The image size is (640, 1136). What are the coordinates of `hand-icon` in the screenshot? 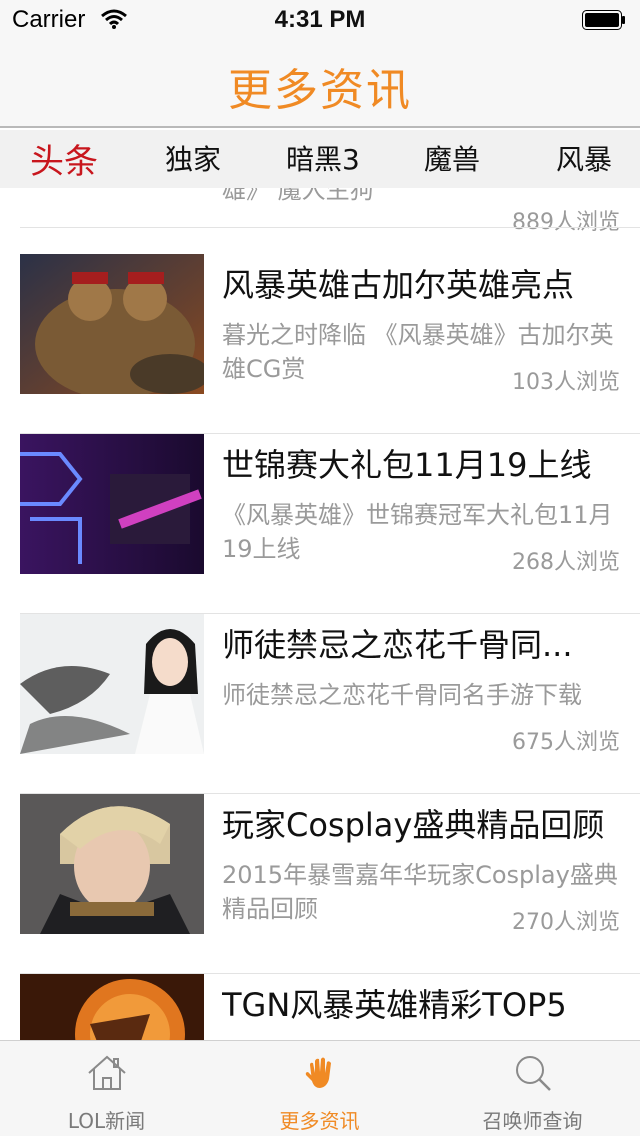 It's located at (318, 1072).